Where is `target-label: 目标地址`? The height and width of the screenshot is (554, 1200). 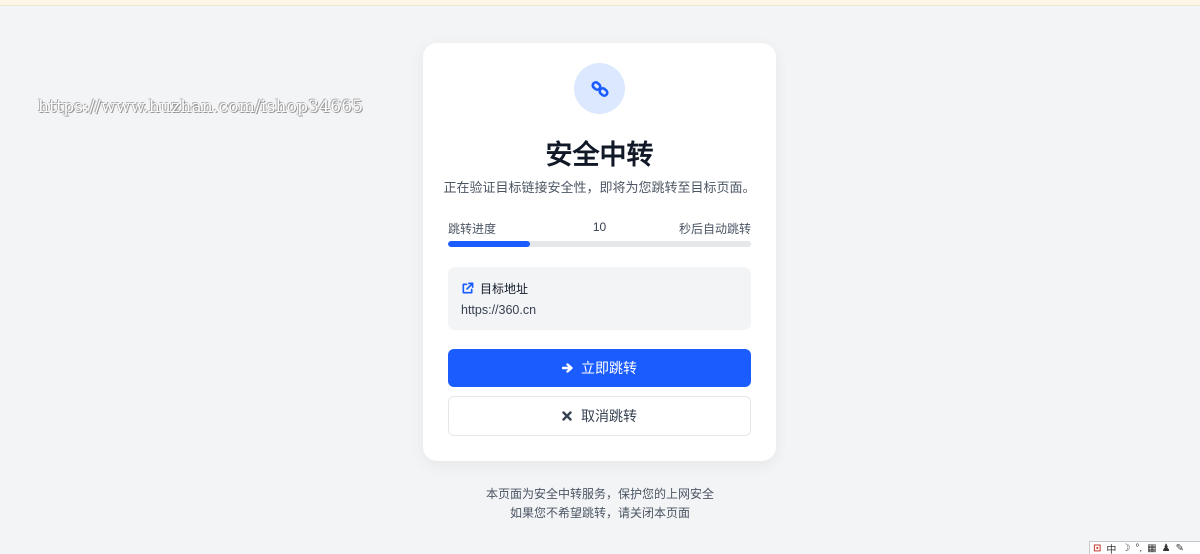 target-label: 目标地址 is located at coordinates (494, 288).